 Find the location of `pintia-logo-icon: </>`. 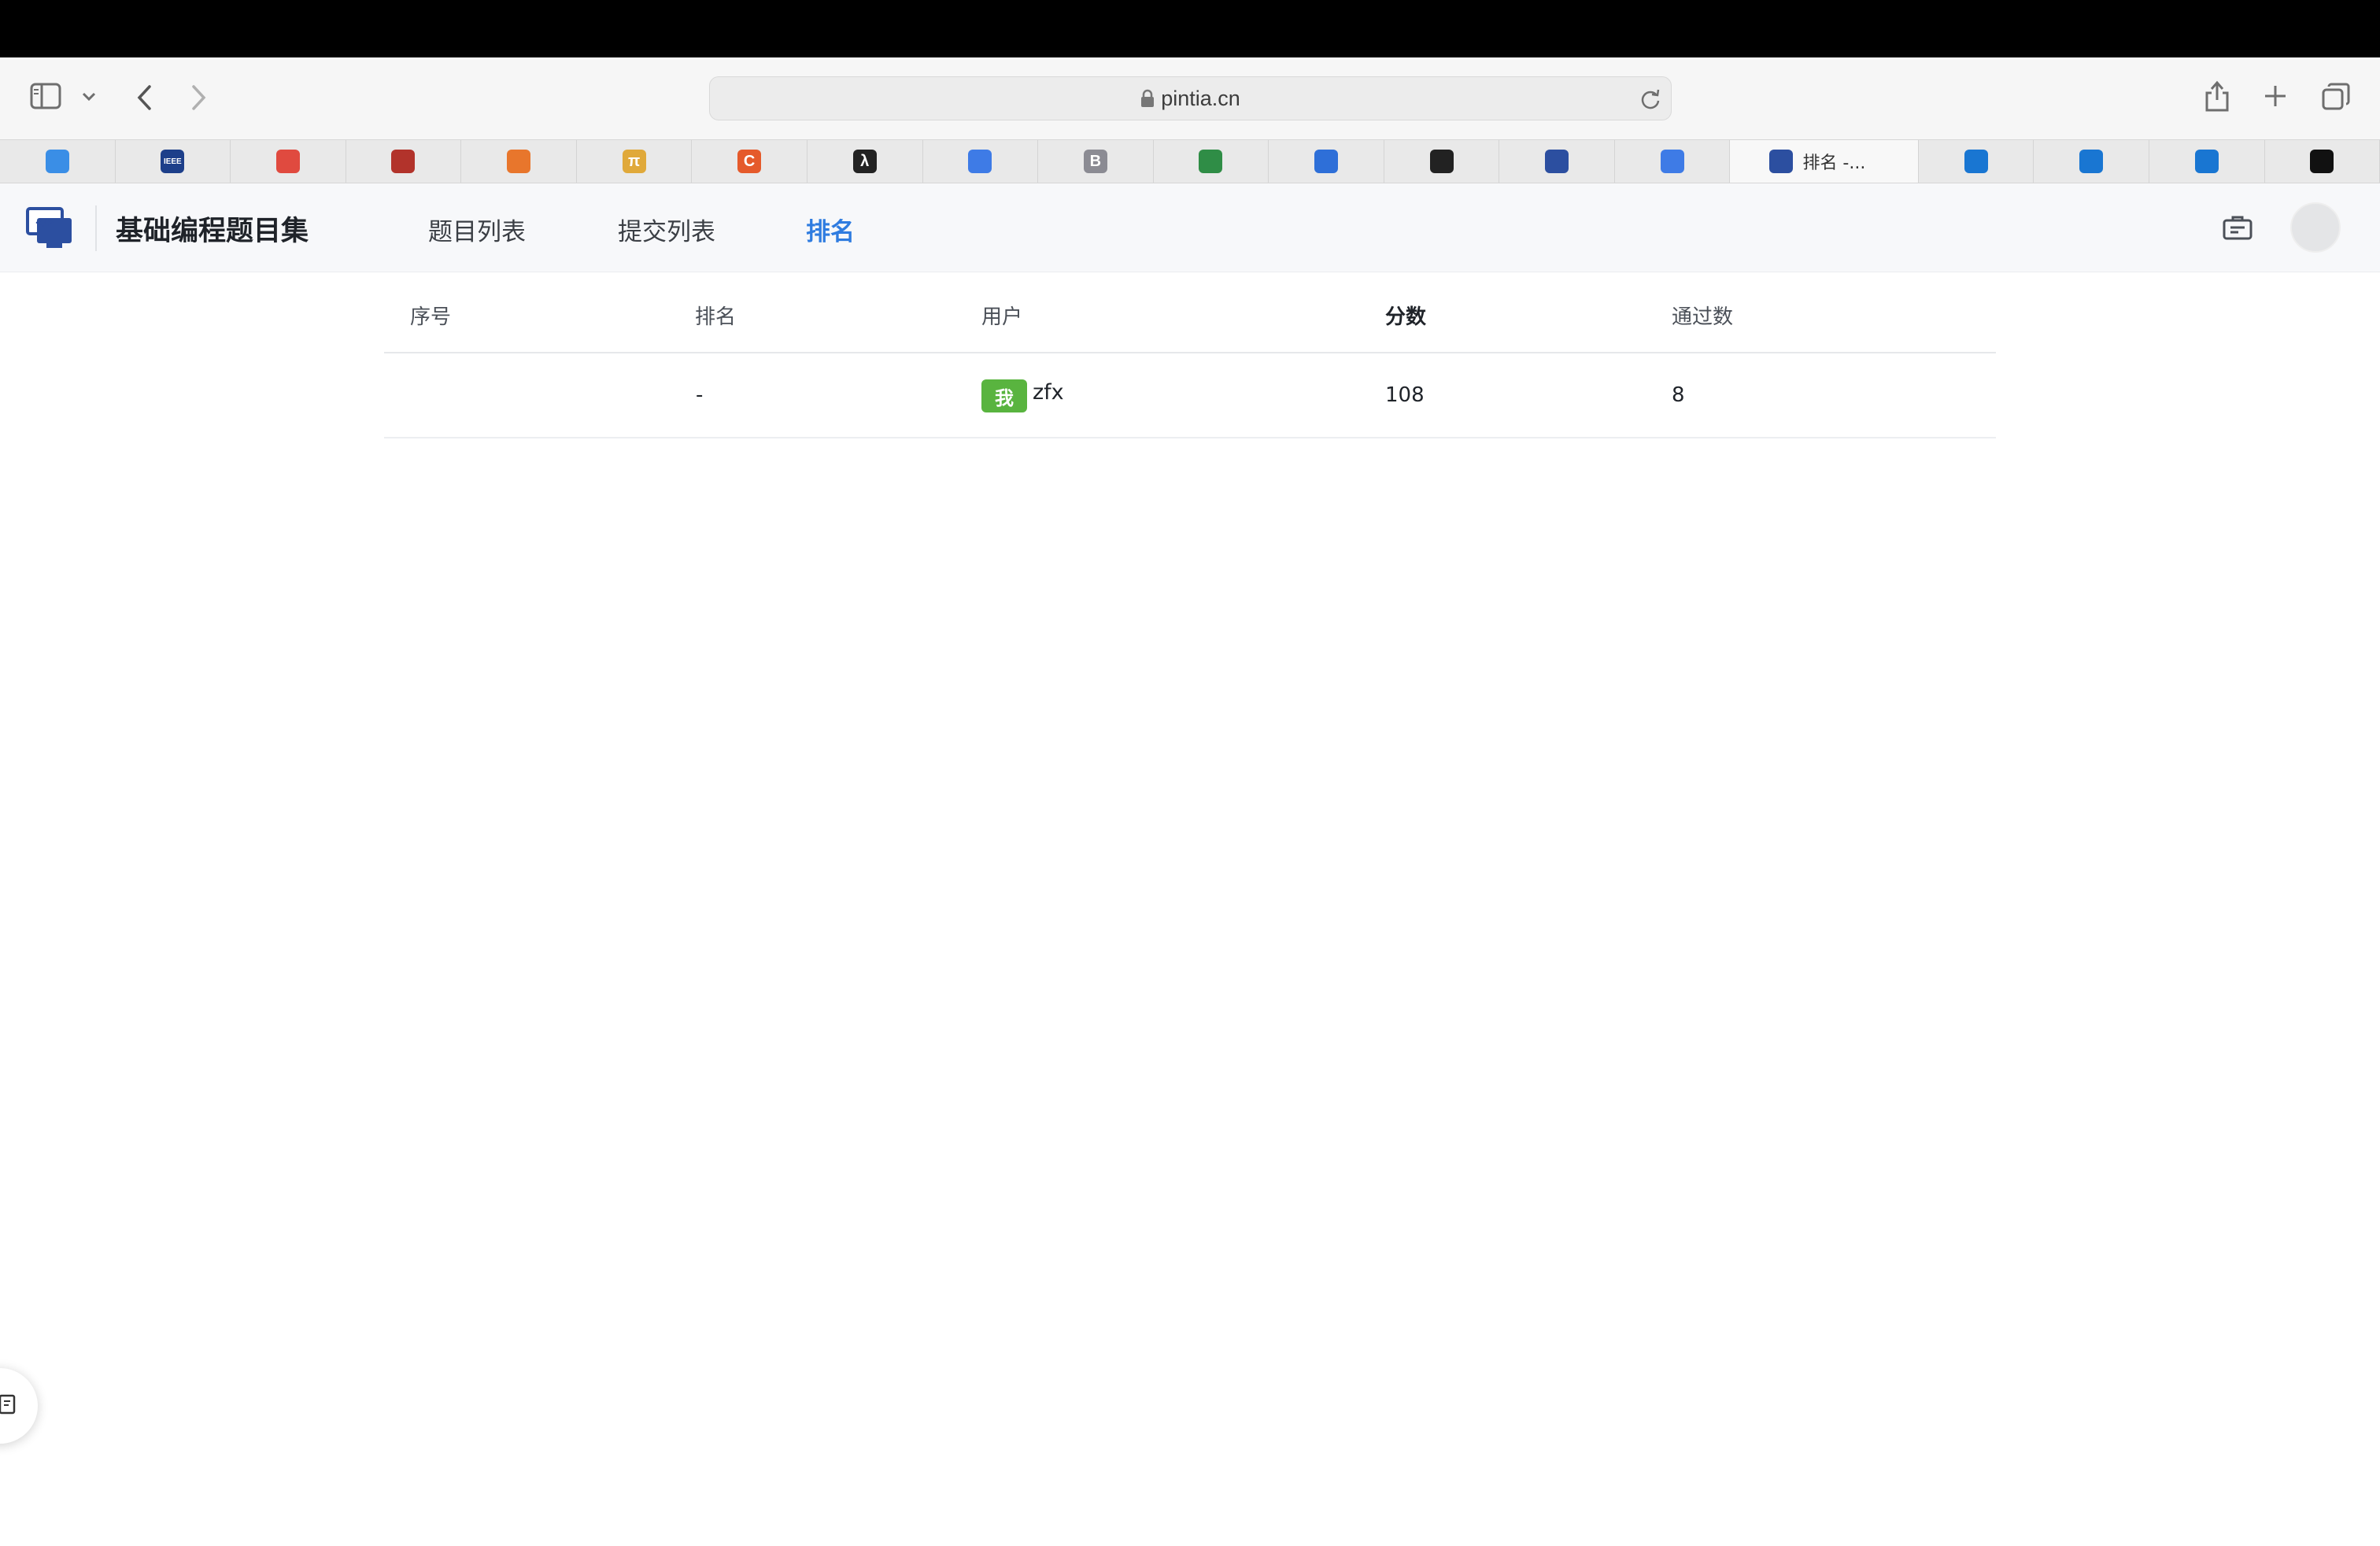

pintia-logo-icon: </> is located at coordinates (49, 228).